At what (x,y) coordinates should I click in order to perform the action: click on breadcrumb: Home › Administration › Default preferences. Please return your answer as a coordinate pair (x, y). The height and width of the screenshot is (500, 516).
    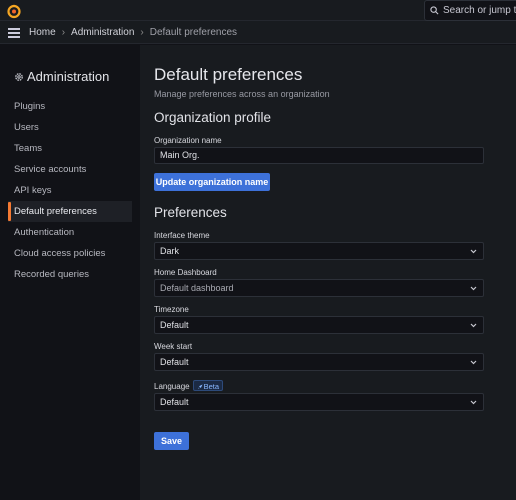
    Looking at the image, I should click on (133, 32).